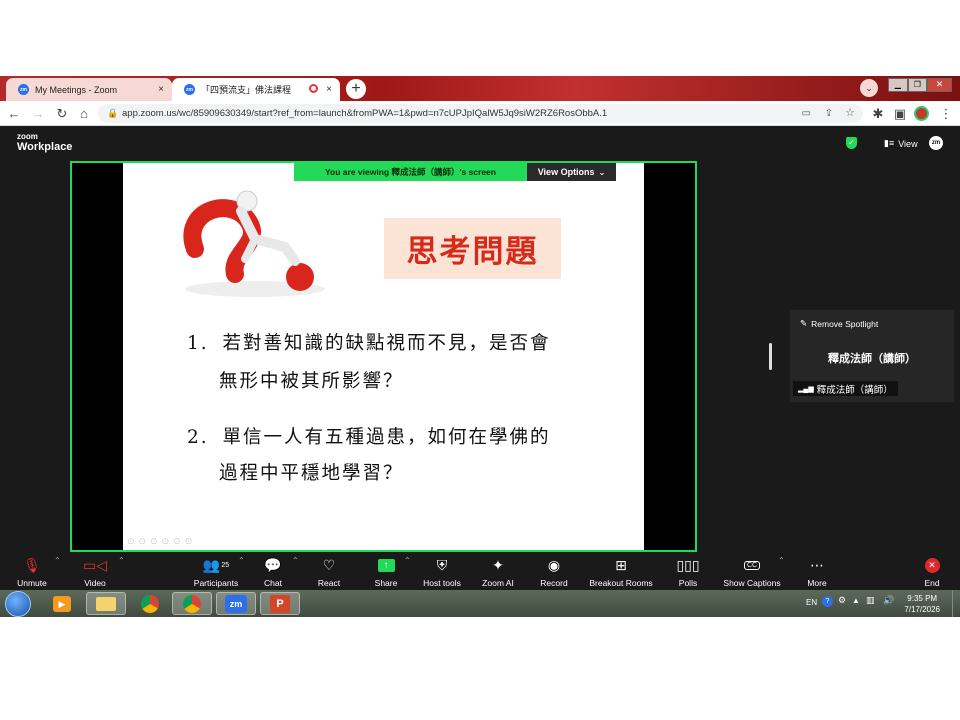 This screenshot has height=720, width=960. Describe the element at coordinates (850, 113) in the screenshot. I see `bookmark-star-icon: ☆` at that location.